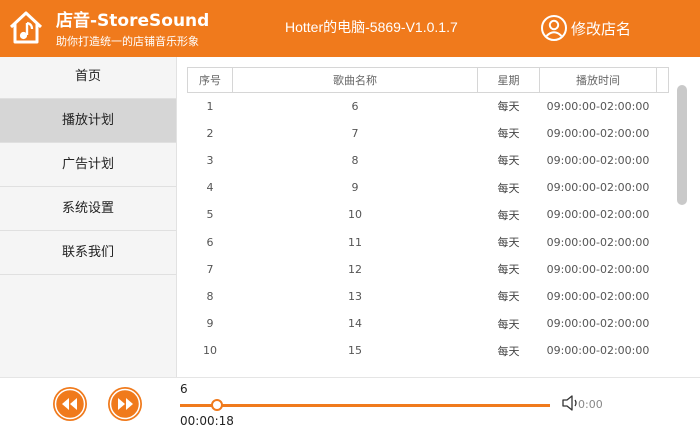  I want to click on column-header-index: 序号, so click(210, 80).